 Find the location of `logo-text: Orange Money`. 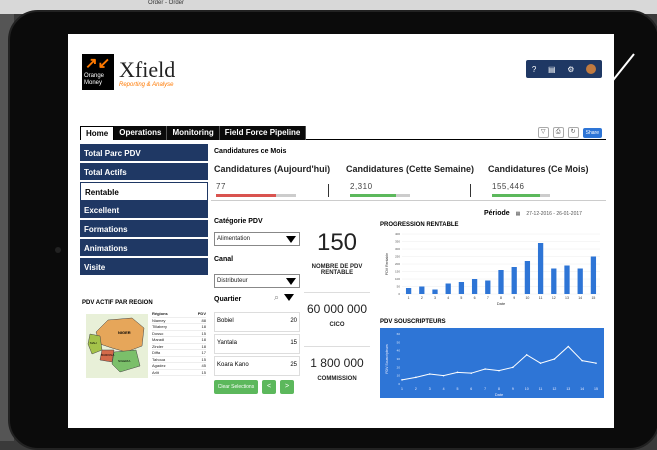

logo-text: Orange Money is located at coordinates (94, 79).